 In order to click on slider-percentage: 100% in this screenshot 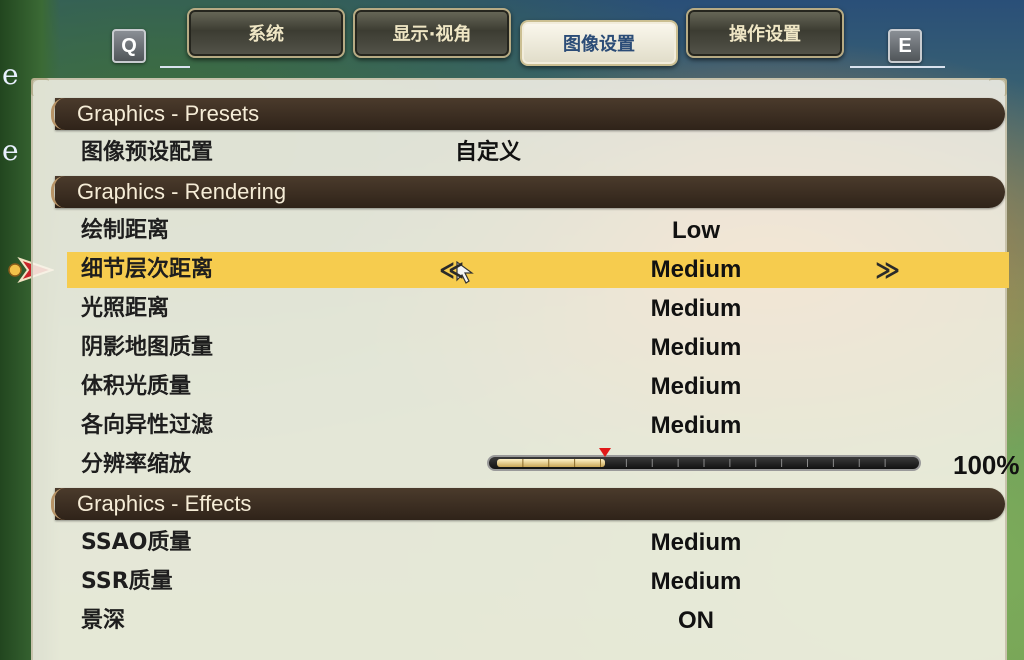, I will do `click(986, 465)`.